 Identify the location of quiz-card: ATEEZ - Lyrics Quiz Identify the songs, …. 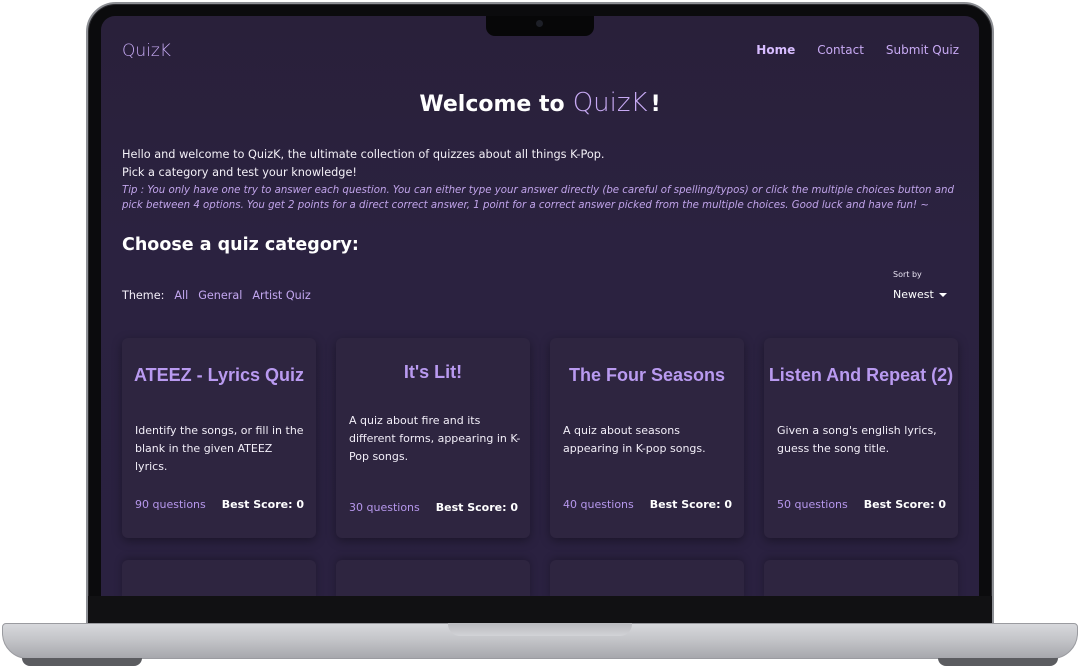
(219, 438).